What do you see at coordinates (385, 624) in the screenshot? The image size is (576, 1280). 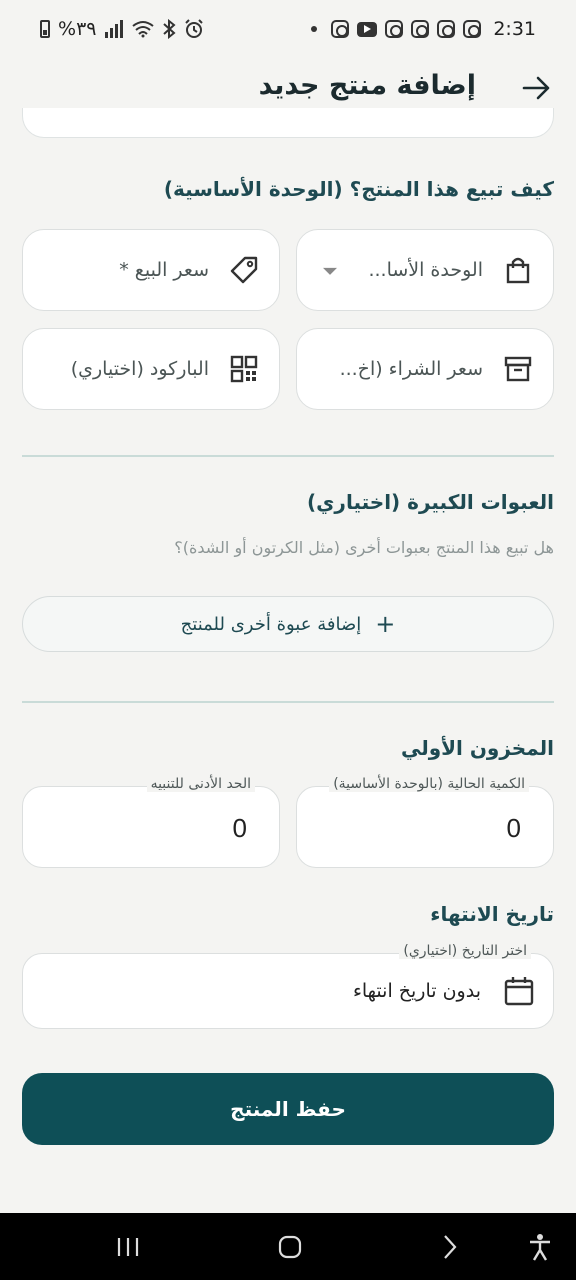 I see `plus-icon: +` at bounding box center [385, 624].